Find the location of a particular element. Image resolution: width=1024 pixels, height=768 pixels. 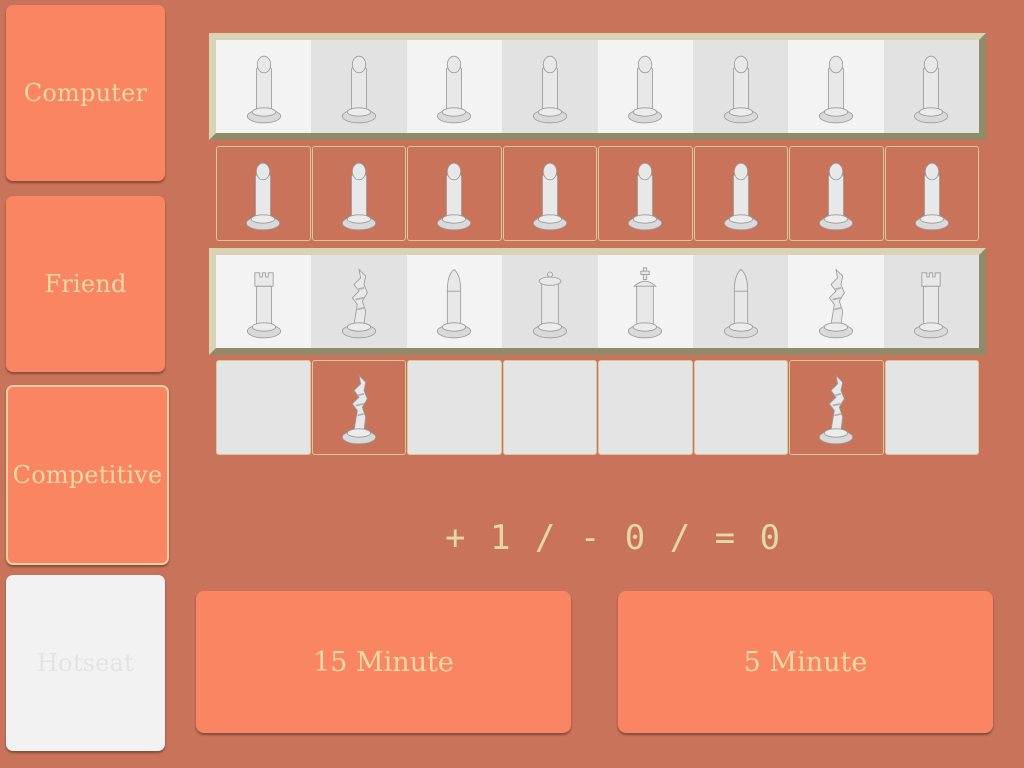

mode-label: Competitive is located at coordinates (87, 475).